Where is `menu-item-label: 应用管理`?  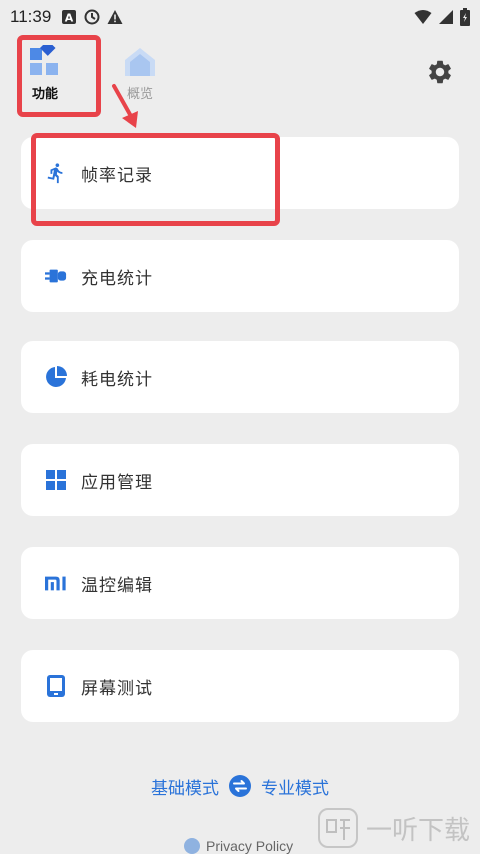 menu-item-label: 应用管理 is located at coordinates (117, 482).